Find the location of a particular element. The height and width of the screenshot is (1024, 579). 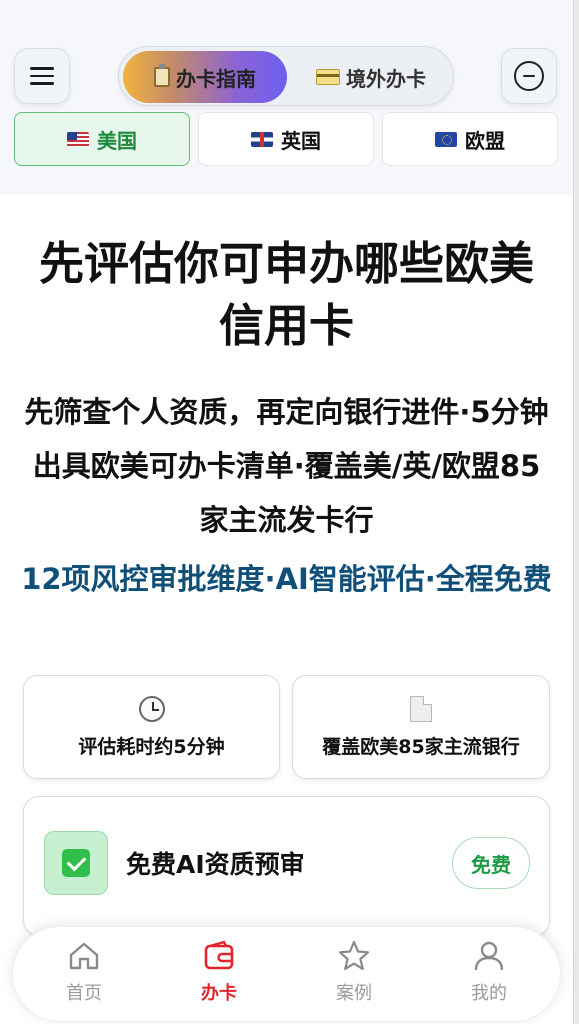

tab-card-guide: 办卡指南 is located at coordinates (205, 77).